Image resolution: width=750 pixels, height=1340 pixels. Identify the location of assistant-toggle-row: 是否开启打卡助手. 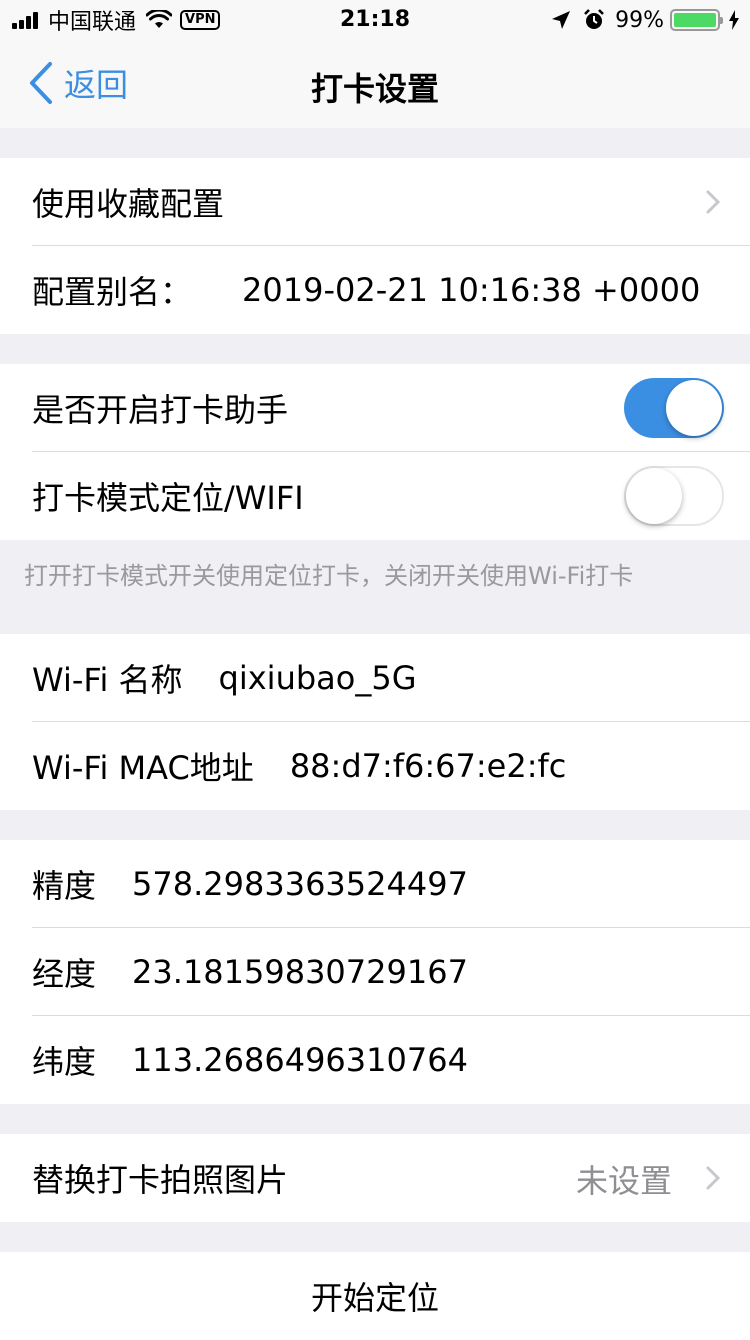
(375, 408).